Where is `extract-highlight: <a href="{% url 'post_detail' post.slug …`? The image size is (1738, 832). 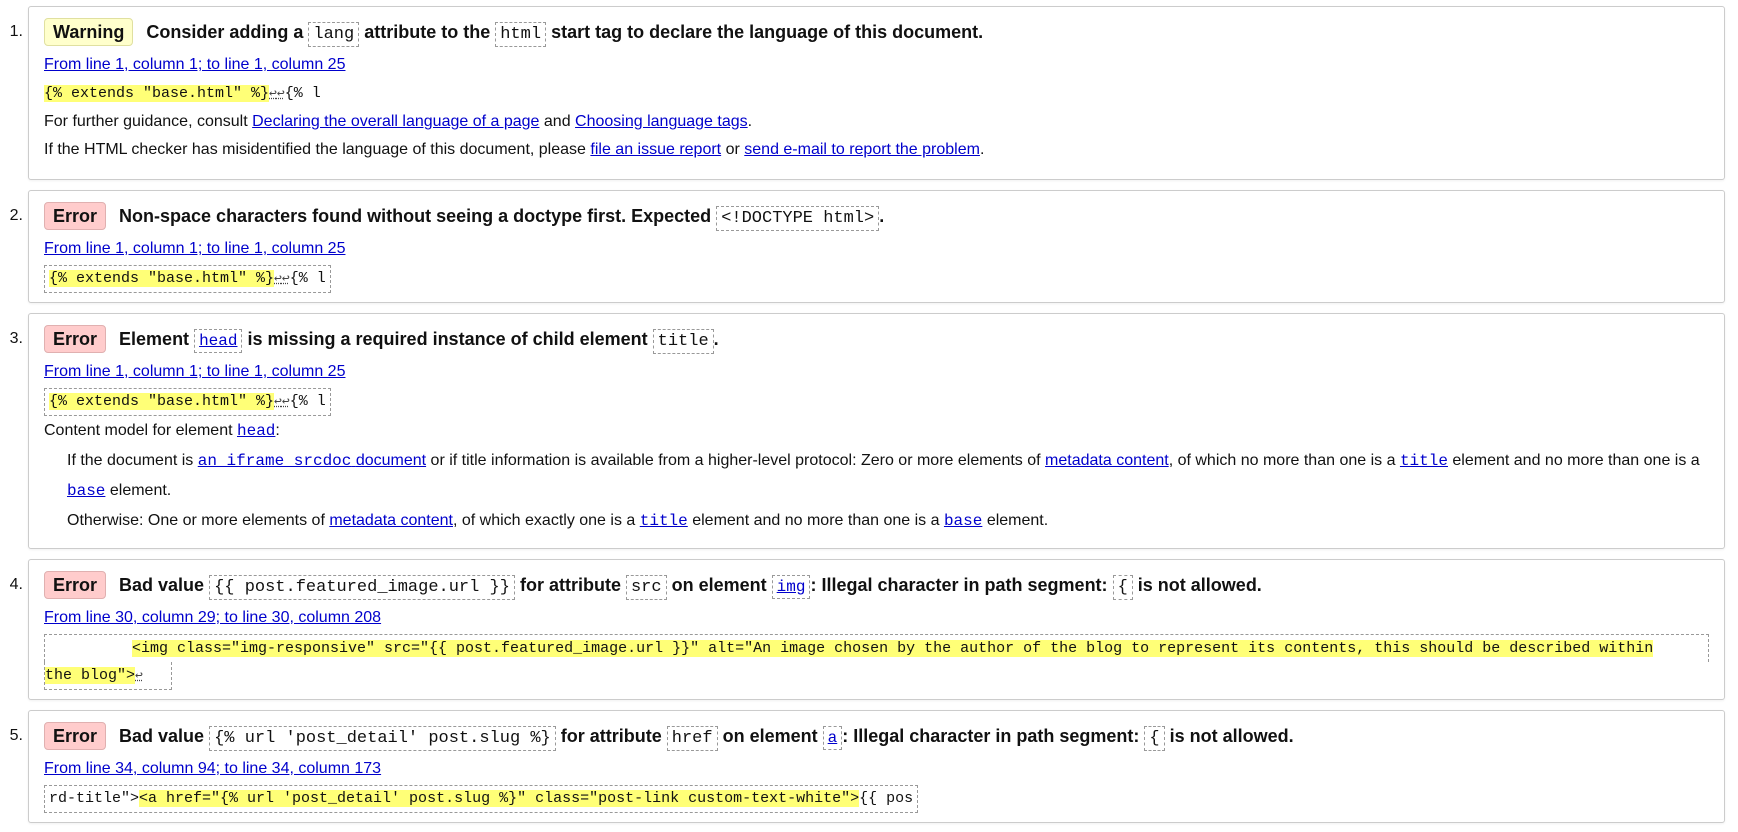
extract-highlight: <a href="{% url 'post_detail' post.slug … is located at coordinates (499, 798).